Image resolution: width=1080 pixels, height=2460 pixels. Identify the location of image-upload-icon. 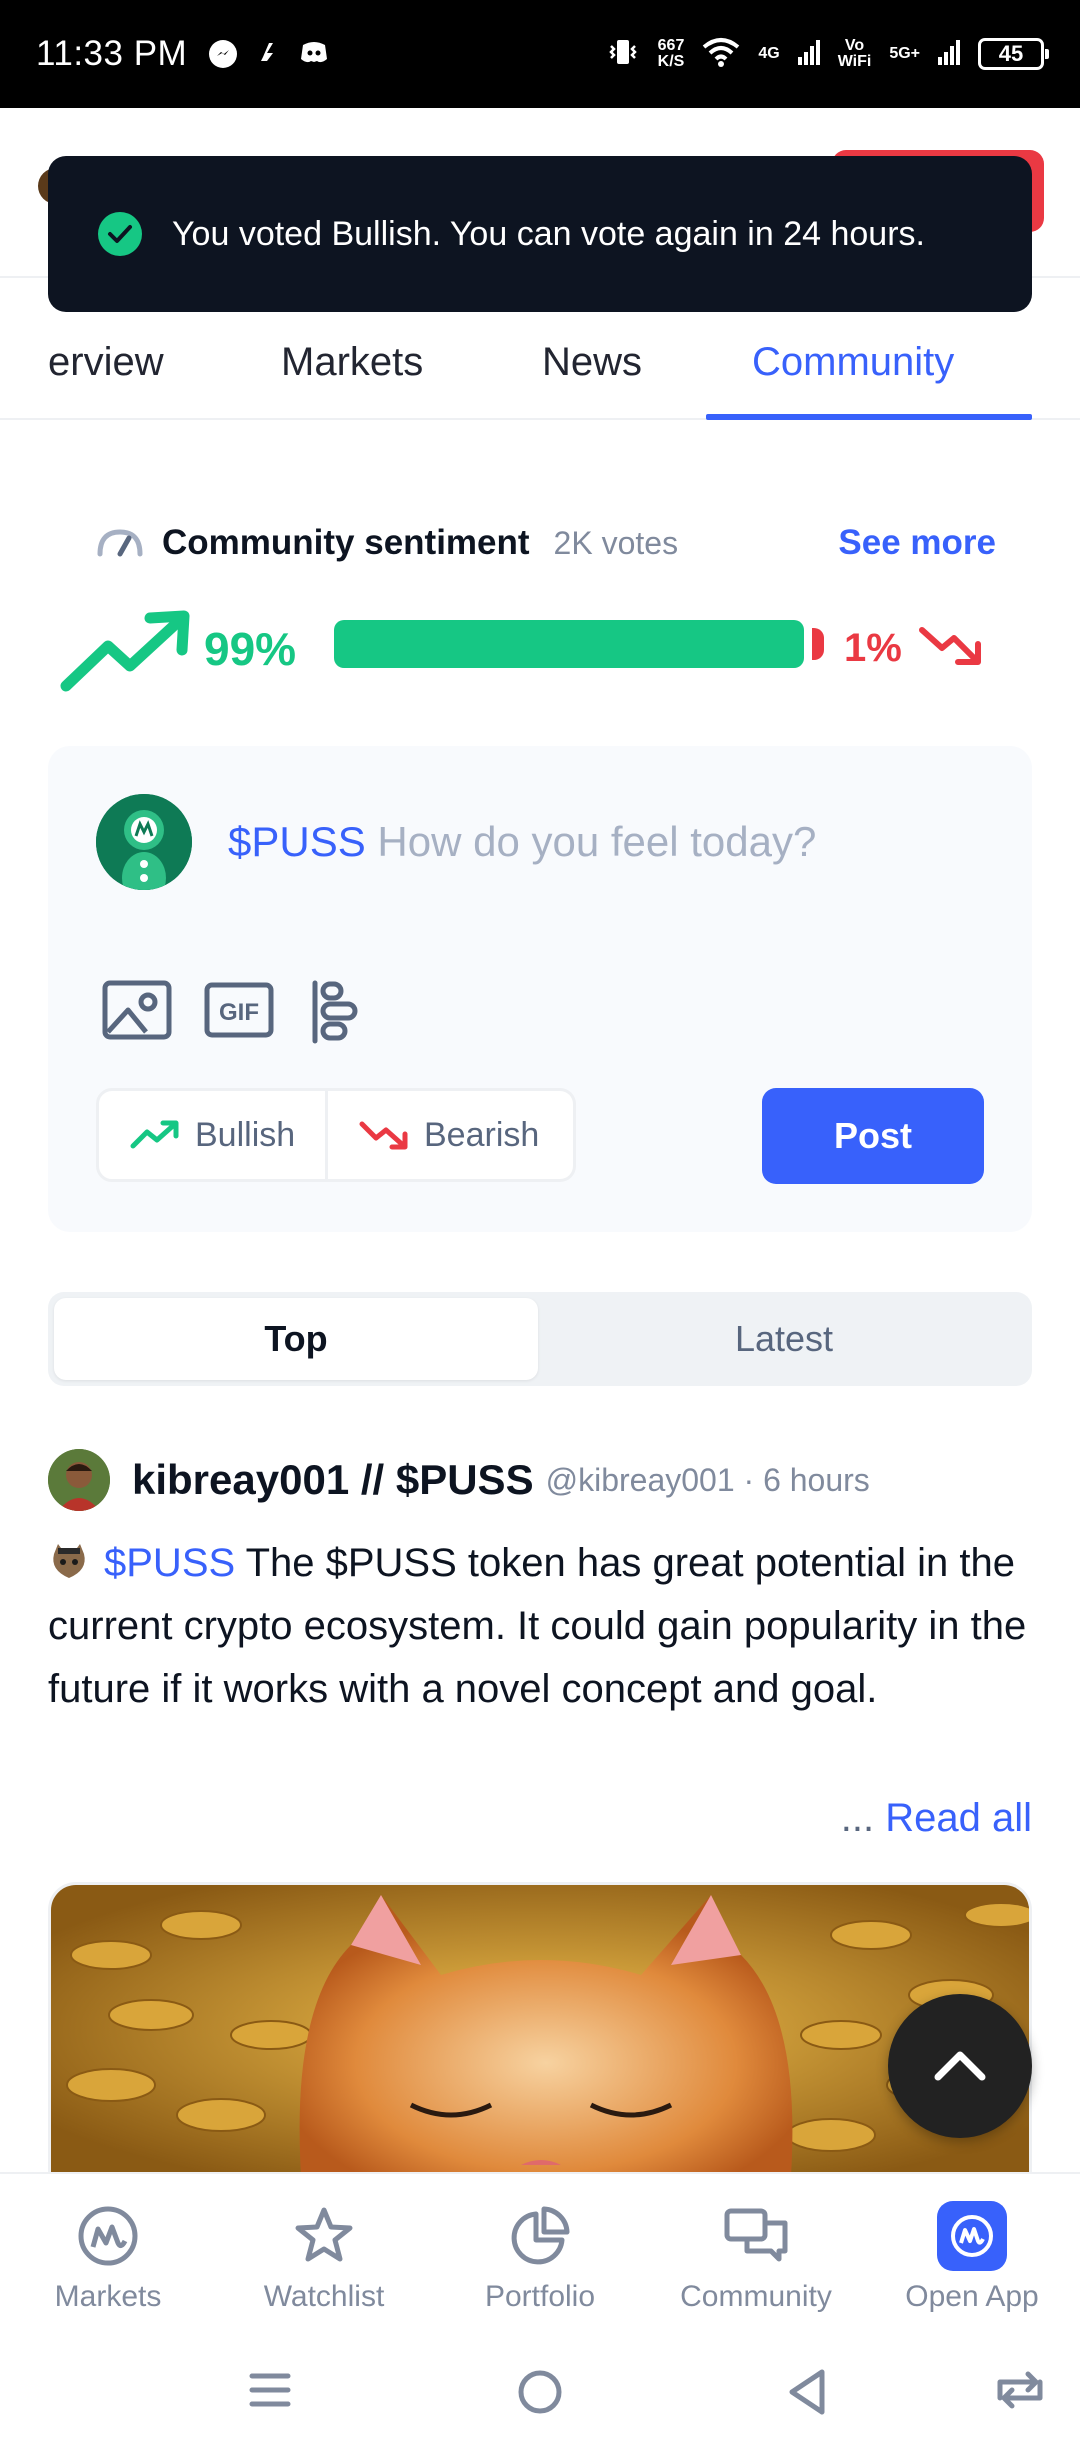
(137, 1010).